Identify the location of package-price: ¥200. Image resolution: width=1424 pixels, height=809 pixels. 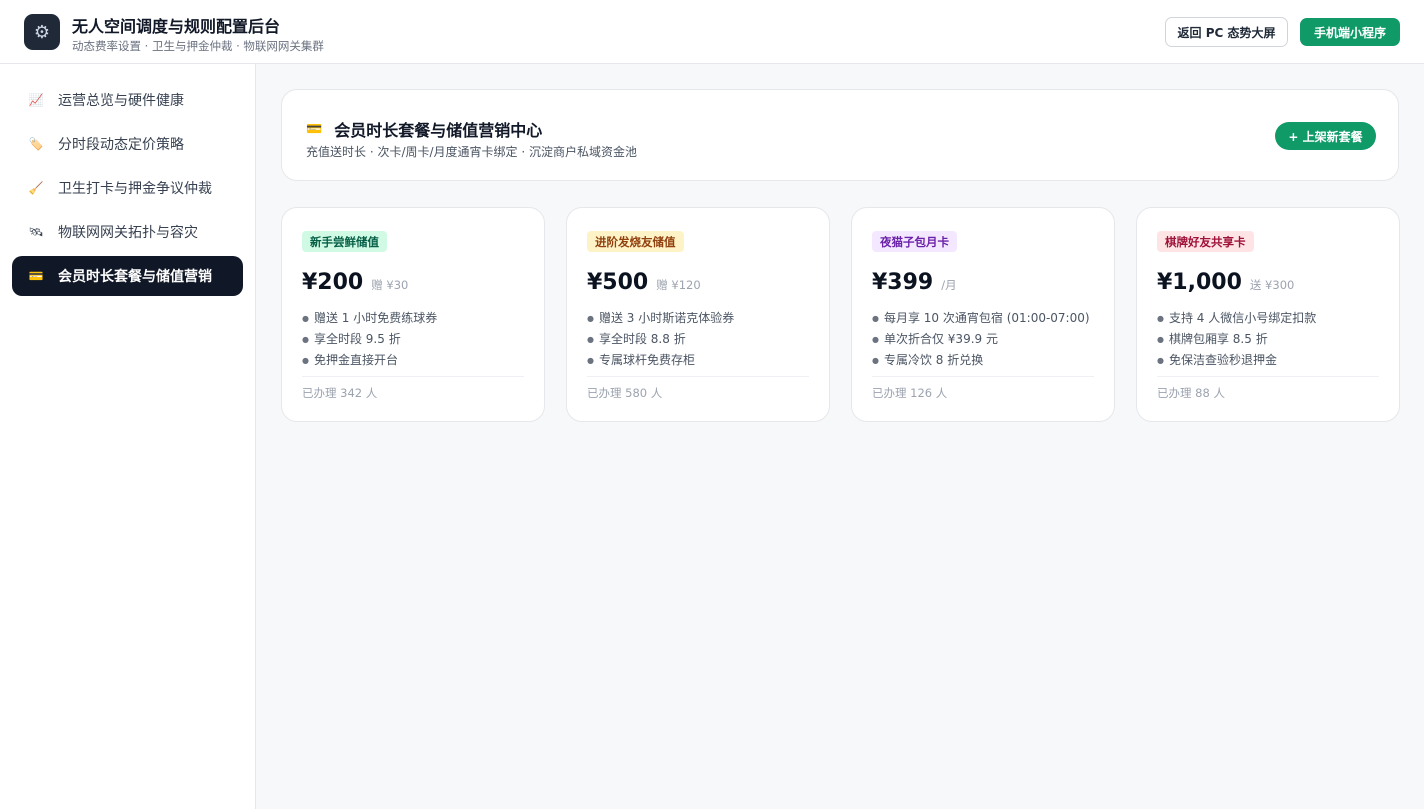
(333, 282).